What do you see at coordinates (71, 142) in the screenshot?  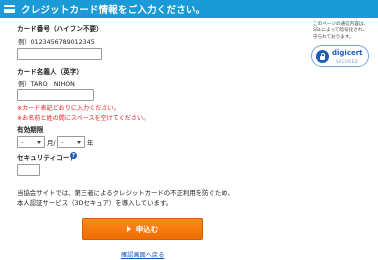 I see `expiry-year-select: -` at bounding box center [71, 142].